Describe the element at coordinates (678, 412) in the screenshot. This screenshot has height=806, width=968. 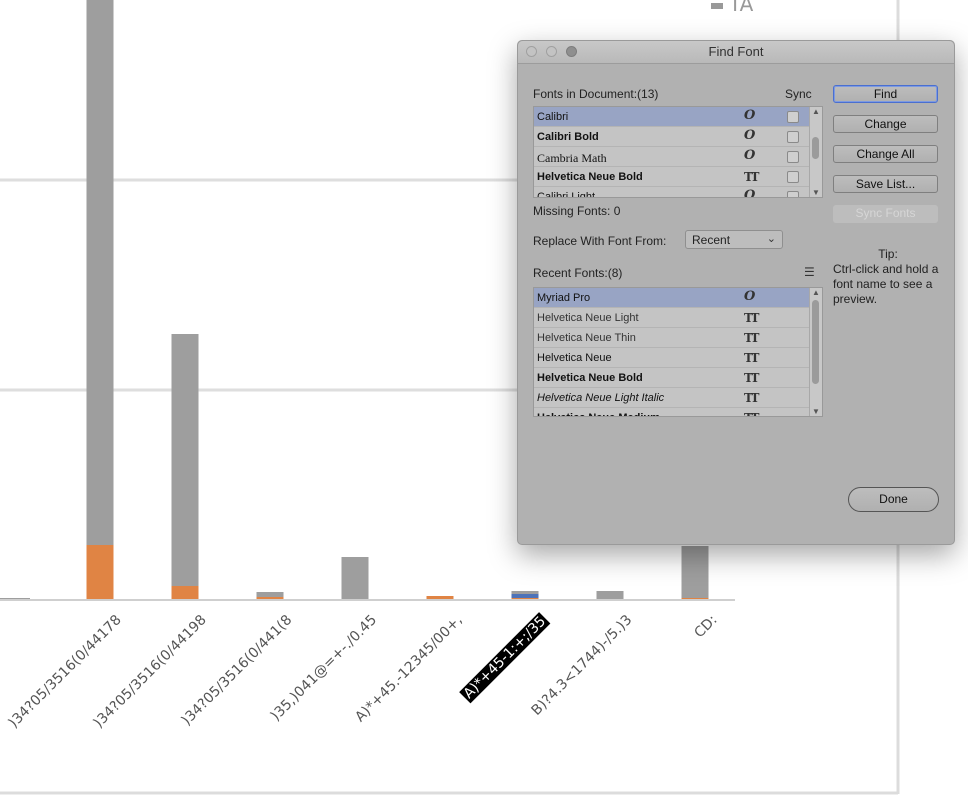
I see `font-row: Helvetica Neue Medium TT` at that location.